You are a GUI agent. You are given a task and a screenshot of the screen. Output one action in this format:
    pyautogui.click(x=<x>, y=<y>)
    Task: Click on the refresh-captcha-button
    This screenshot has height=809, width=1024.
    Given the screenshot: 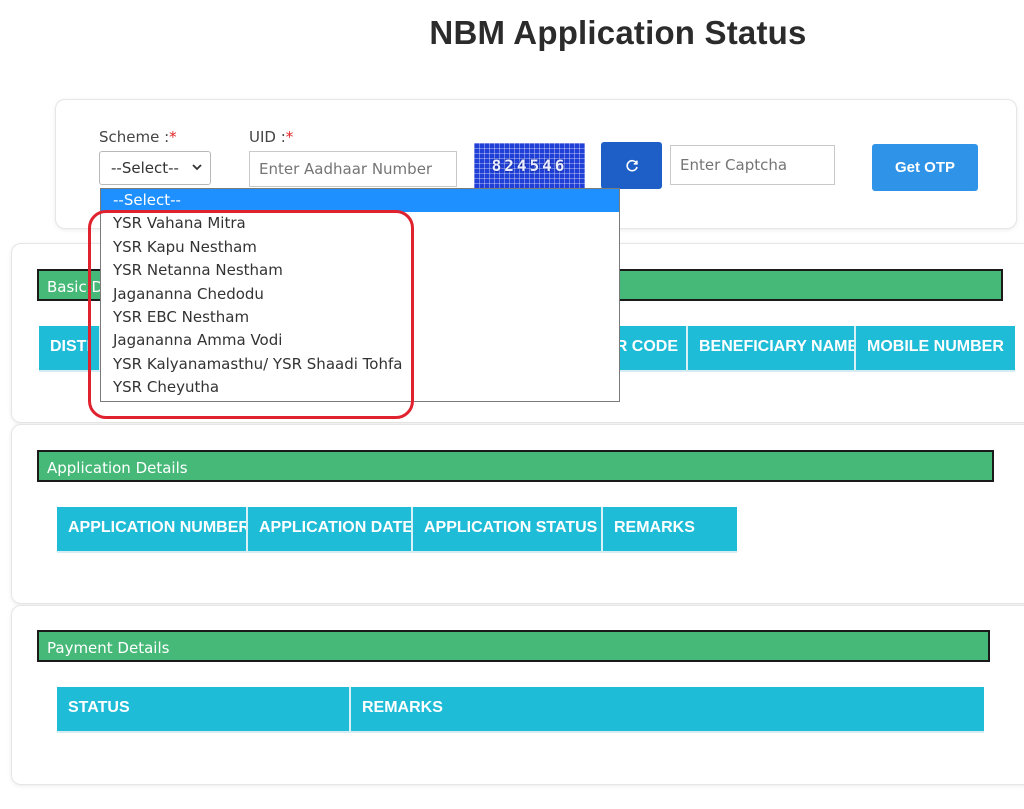 What is the action you would take?
    pyautogui.click(x=631, y=165)
    